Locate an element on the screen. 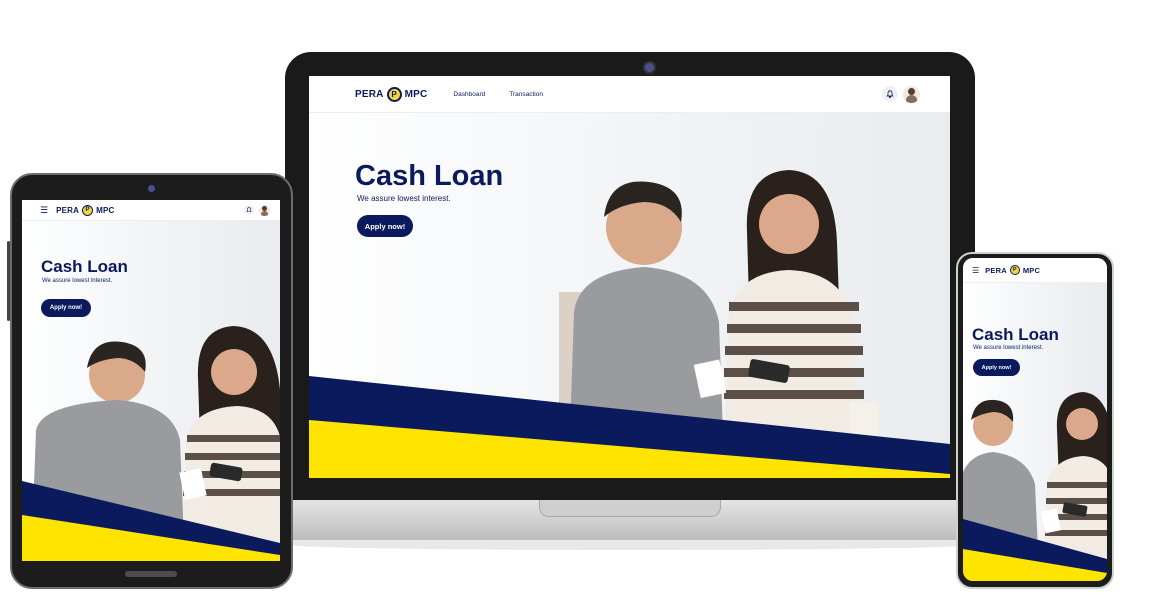 This screenshot has height=605, width=1159. tablet-home-bar is located at coordinates (151, 574).